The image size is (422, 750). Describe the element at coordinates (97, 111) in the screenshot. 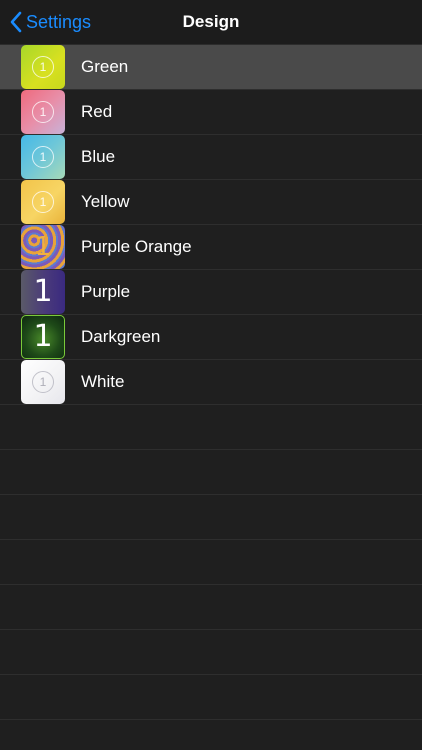

I see `design-label: Red` at that location.